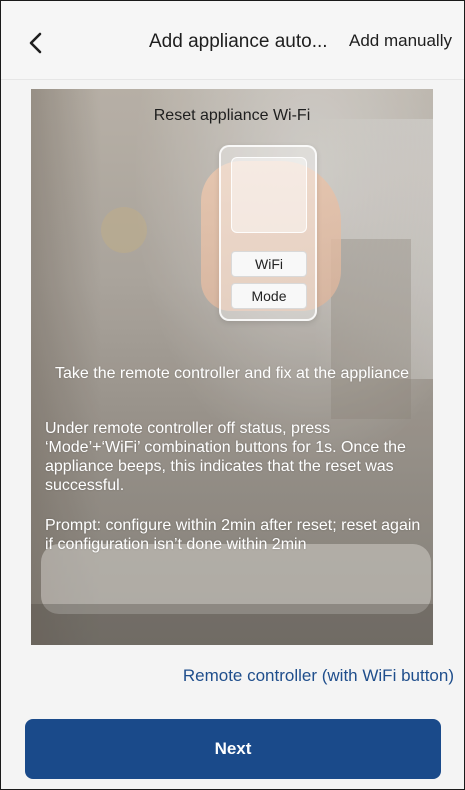  I want to click on remote-screen, so click(269, 195).